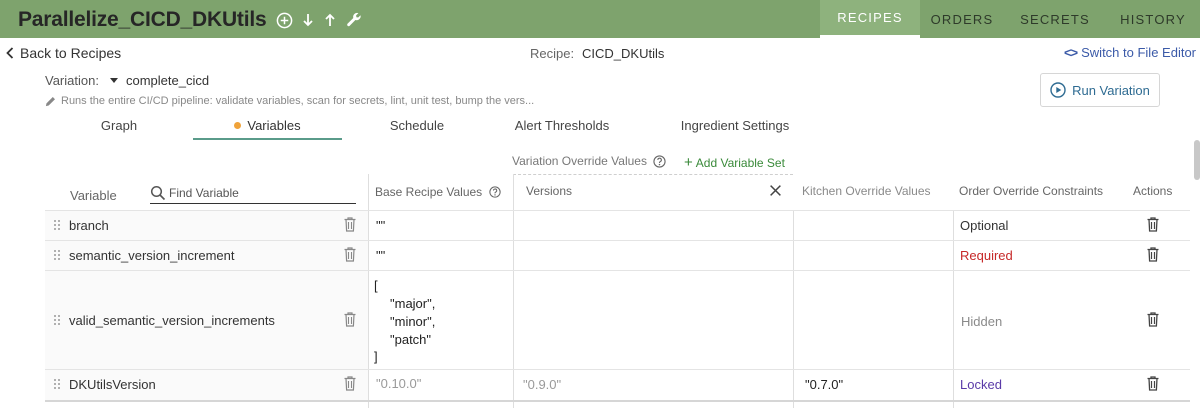  What do you see at coordinates (986, 255) in the screenshot?
I see `constraint-value: Required` at bounding box center [986, 255].